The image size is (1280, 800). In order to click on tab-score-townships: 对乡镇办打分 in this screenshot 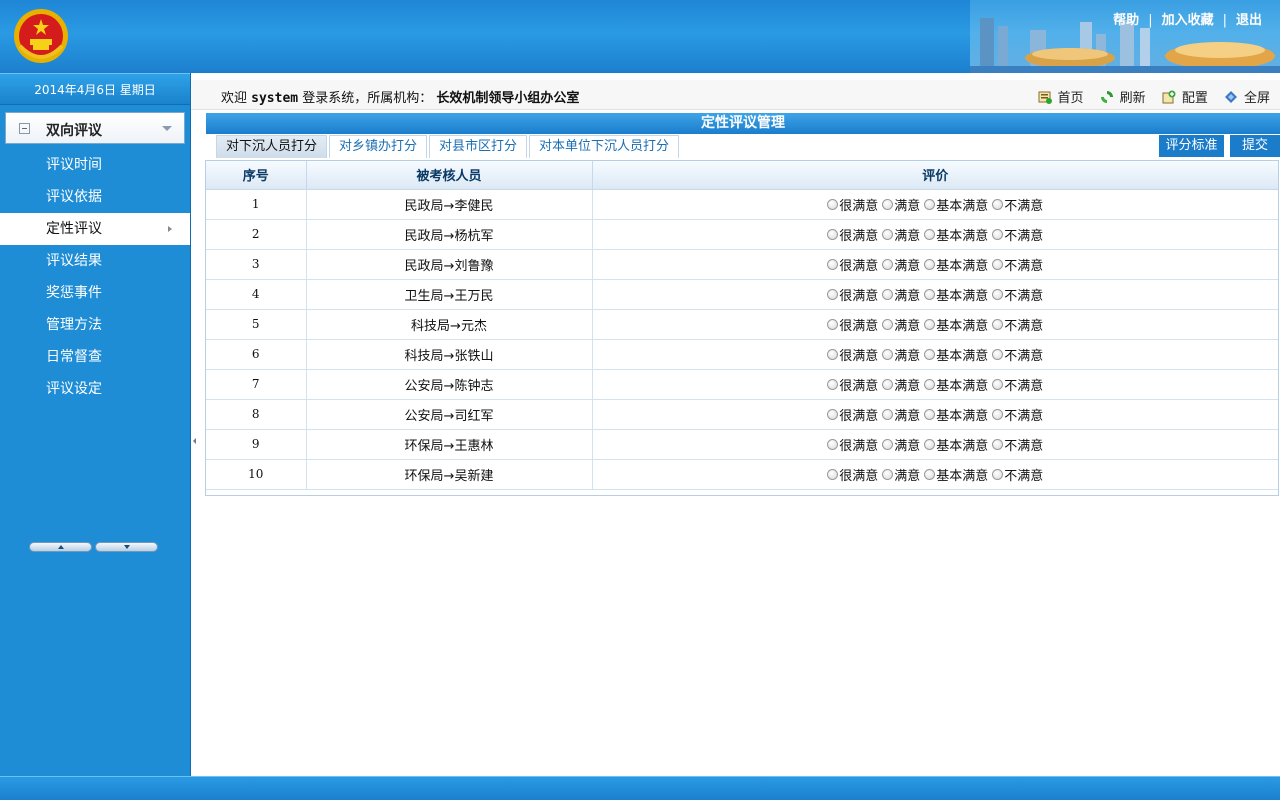, I will do `click(378, 146)`.